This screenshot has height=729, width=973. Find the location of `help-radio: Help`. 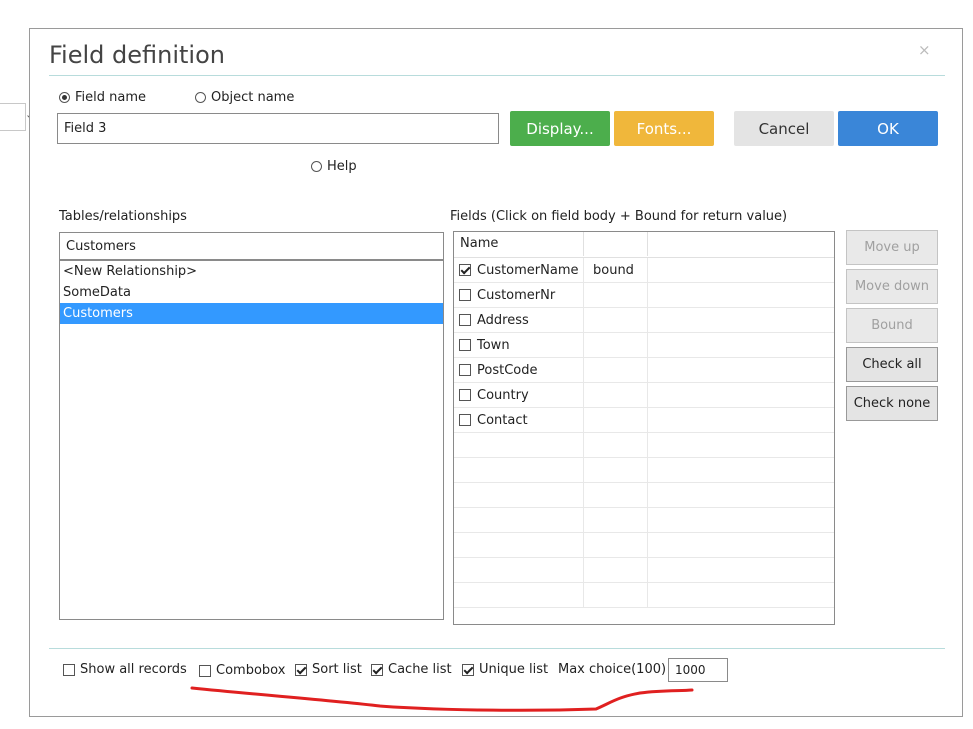

help-radio: Help is located at coordinates (334, 166).